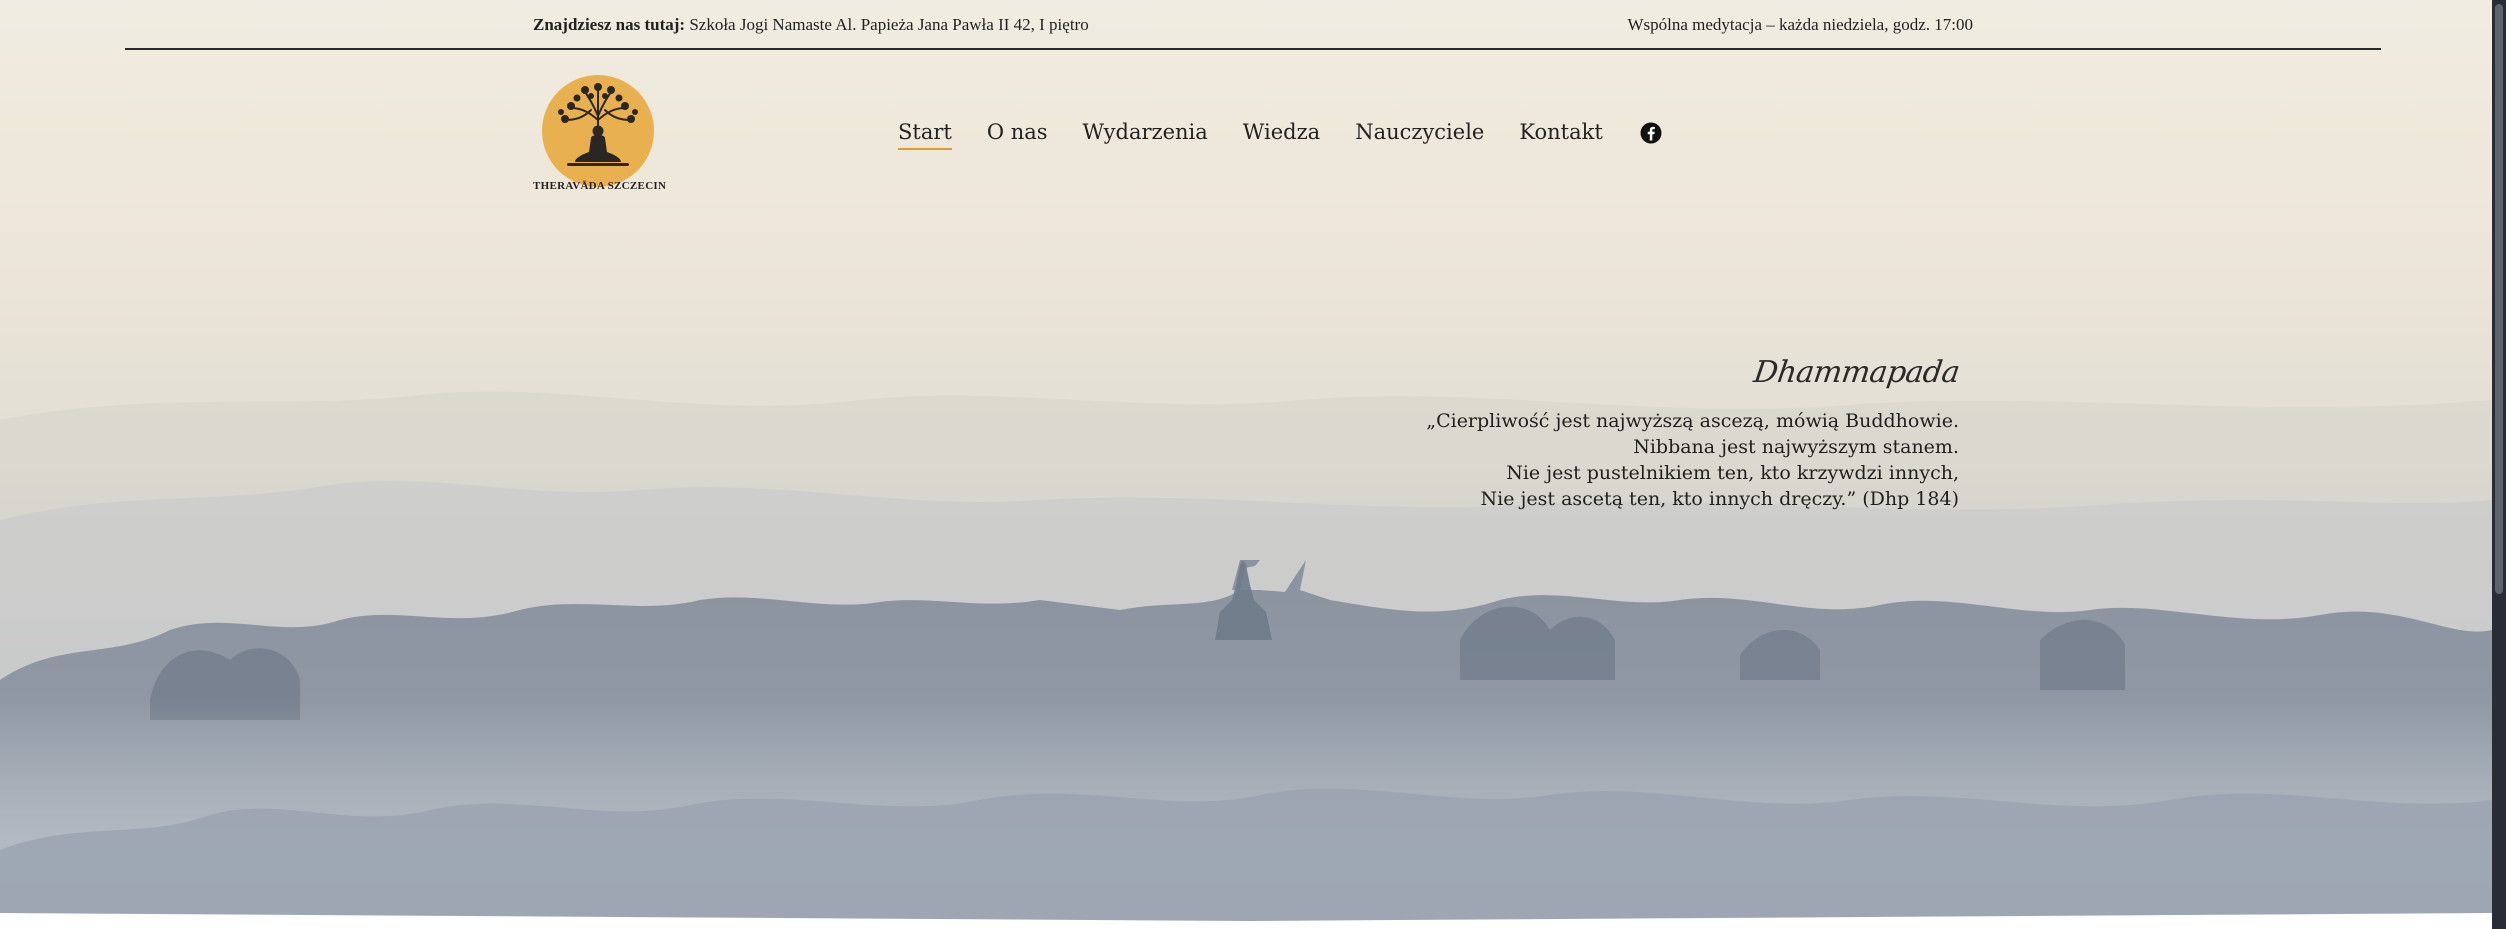 The width and height of the screenshot is (2506, 929). Describe the element at coordinates (1856, 372) in the screenshot. I see `quote-title: Dhammapada` at that location.